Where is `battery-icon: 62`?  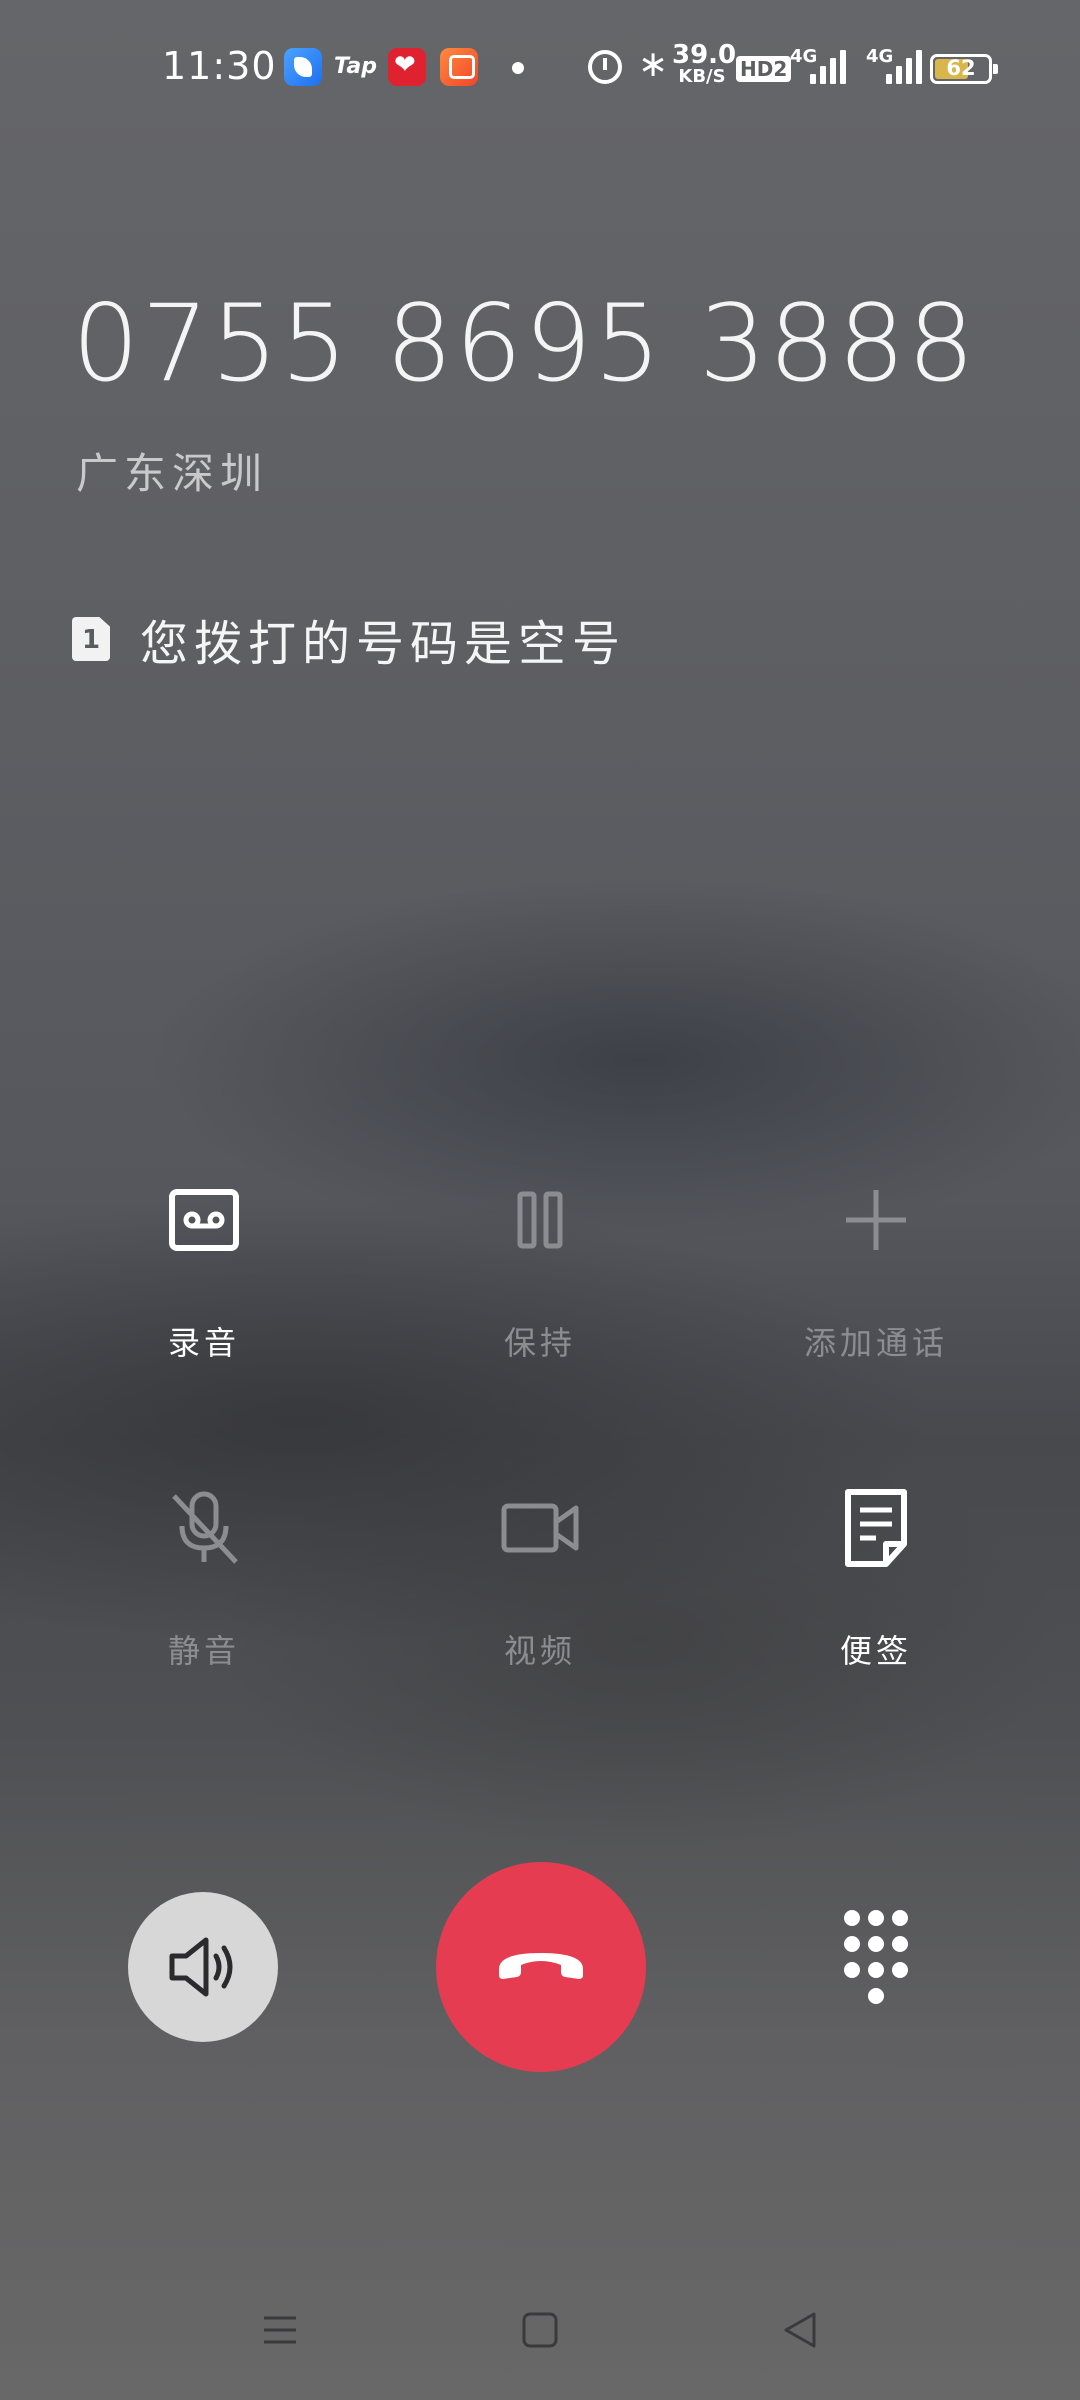
battery-icon: 62 is located at coordinates (964, 69).